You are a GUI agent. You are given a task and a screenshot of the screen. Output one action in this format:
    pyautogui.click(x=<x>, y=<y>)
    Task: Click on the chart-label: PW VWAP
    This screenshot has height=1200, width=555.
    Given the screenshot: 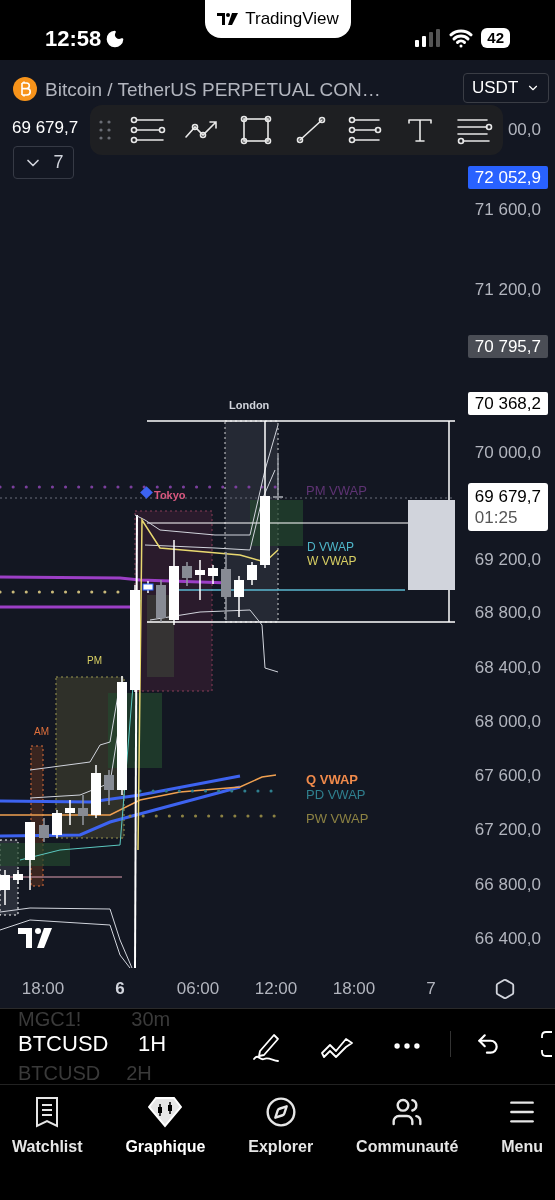 What is the action you would take?
    pyautogui.click(x=337, y=818)
    